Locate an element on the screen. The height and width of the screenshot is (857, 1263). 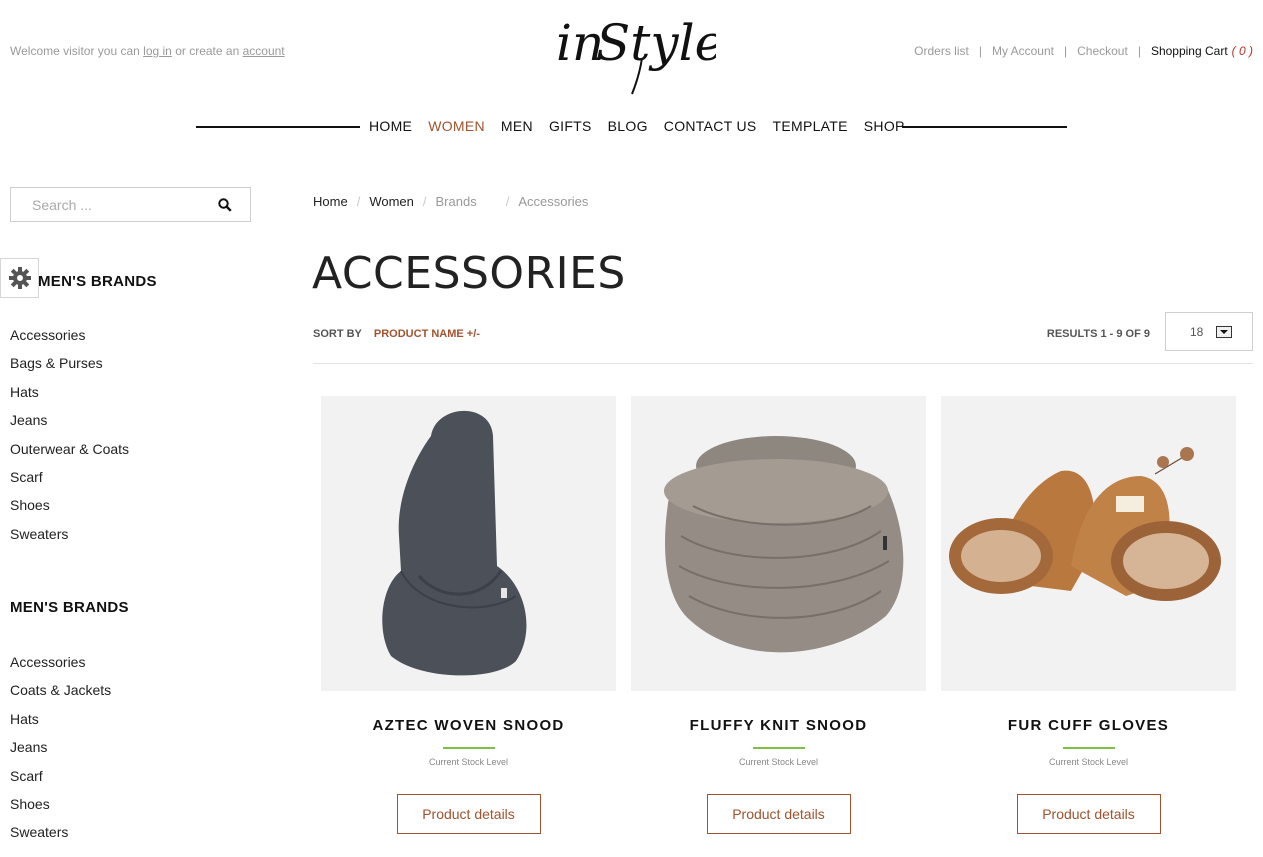
nav-men: MEN is located at coordinates (517, 126).